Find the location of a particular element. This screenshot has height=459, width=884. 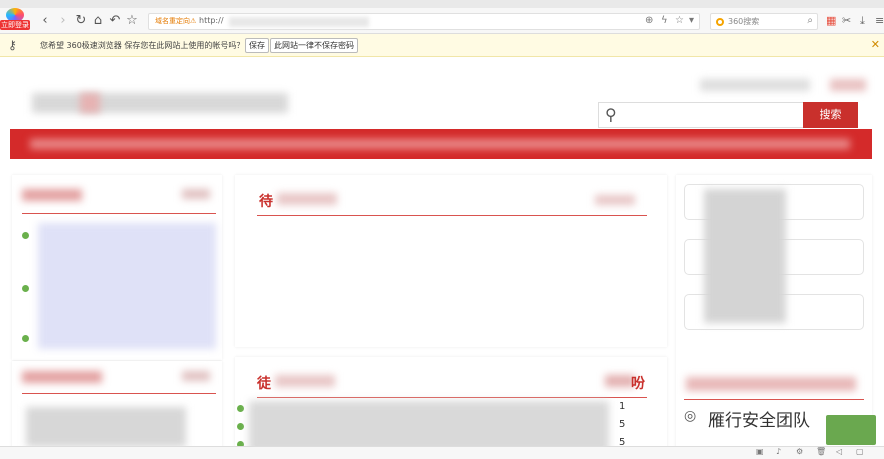

address-prefix: http:// is located at coordinates (211, 20).